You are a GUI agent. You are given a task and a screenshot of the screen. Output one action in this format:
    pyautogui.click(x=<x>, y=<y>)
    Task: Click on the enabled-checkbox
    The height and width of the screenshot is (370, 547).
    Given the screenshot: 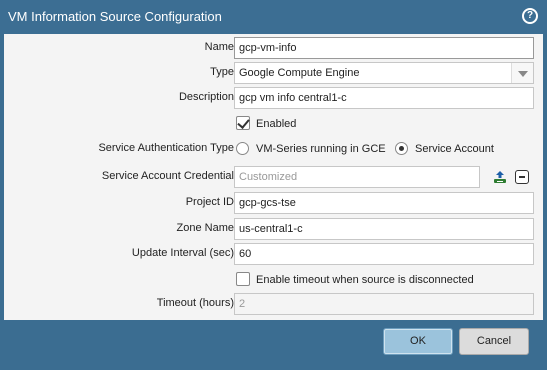 What is the action you would take?
    pyautogui.click(x=243, y=123)
    